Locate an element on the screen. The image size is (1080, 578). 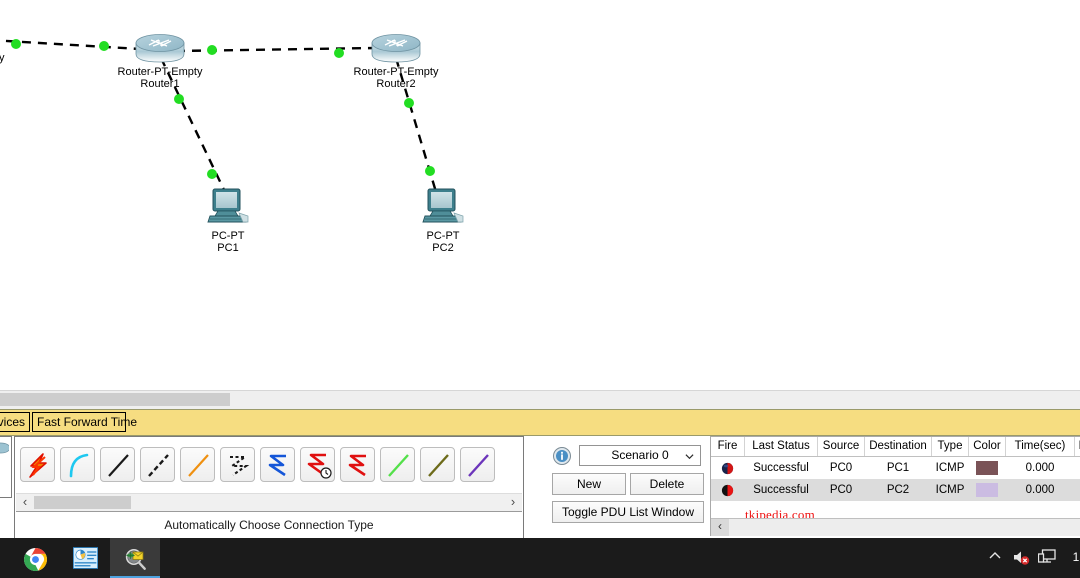
destination-cell: PC1 is located at coordinates (898, 468).